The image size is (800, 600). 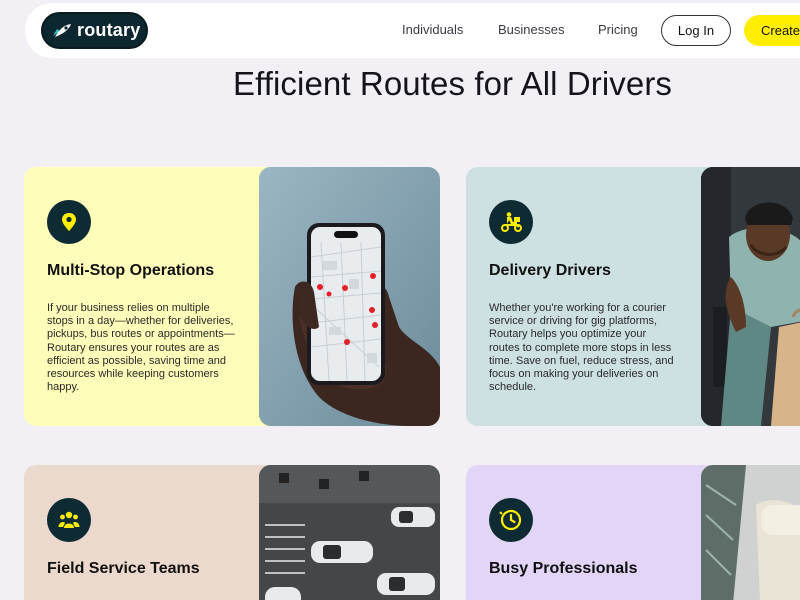 I want to click on nav-link-individuals: Individuals, so click(x=432, y=29).